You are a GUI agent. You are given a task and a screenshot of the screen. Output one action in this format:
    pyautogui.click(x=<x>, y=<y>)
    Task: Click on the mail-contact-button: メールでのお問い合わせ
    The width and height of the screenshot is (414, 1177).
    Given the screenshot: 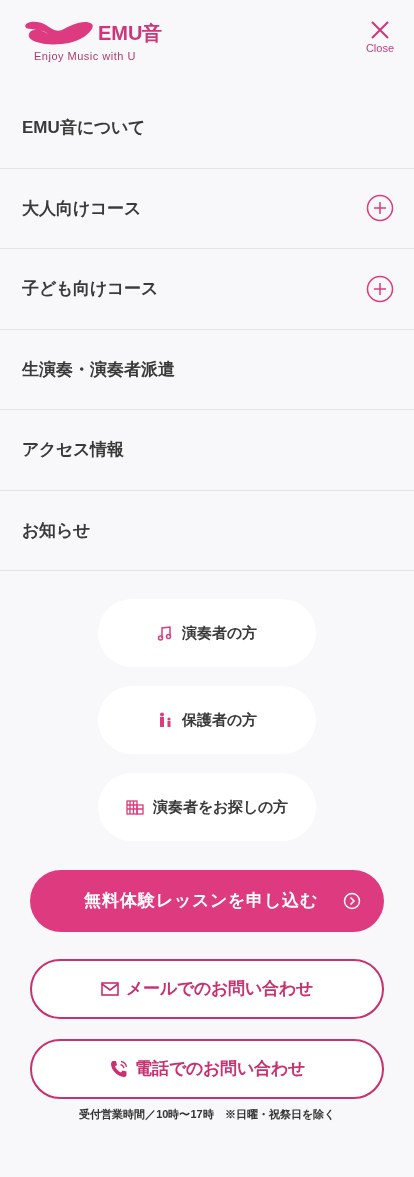 What is the action you would take?
    pyautogui.click(x=207, y=989)
    